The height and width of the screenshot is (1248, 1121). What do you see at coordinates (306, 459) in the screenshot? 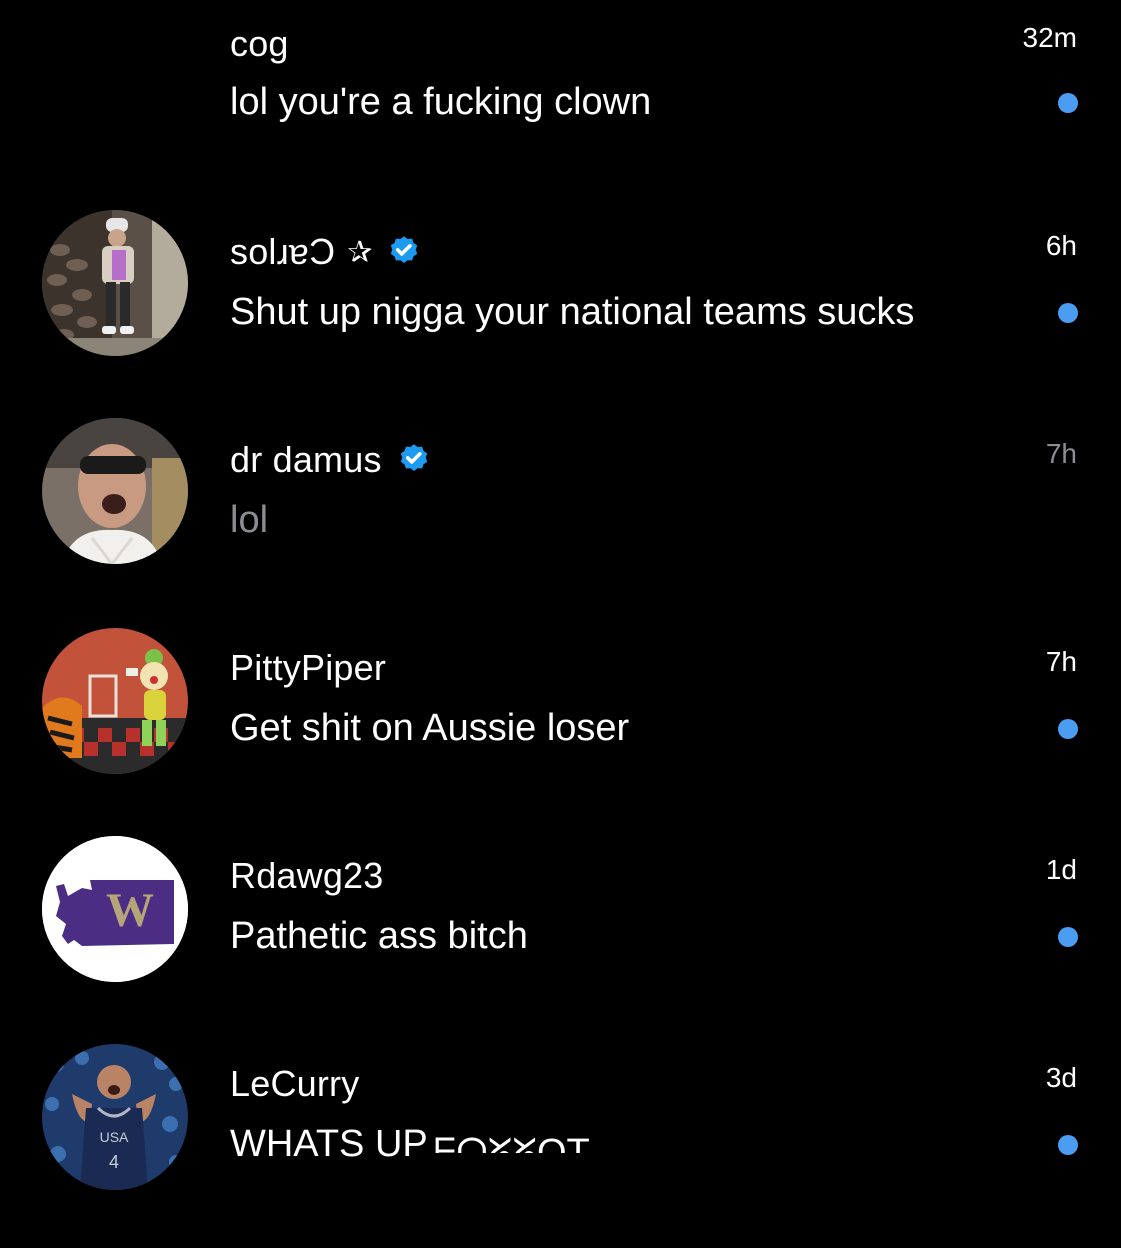
I see `sender-name: dr damus` at bounding box center [306, 459].